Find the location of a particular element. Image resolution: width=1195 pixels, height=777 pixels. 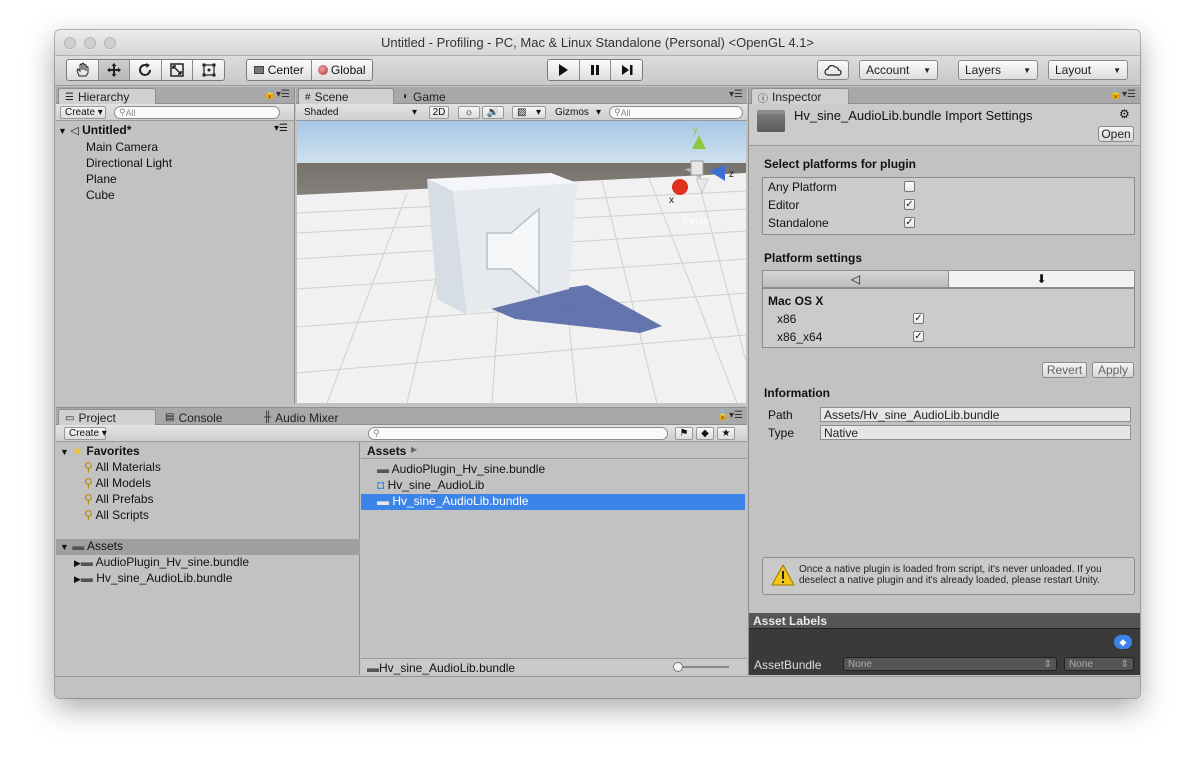

tag-icon: ◆ is located at coordinates (705, 433).